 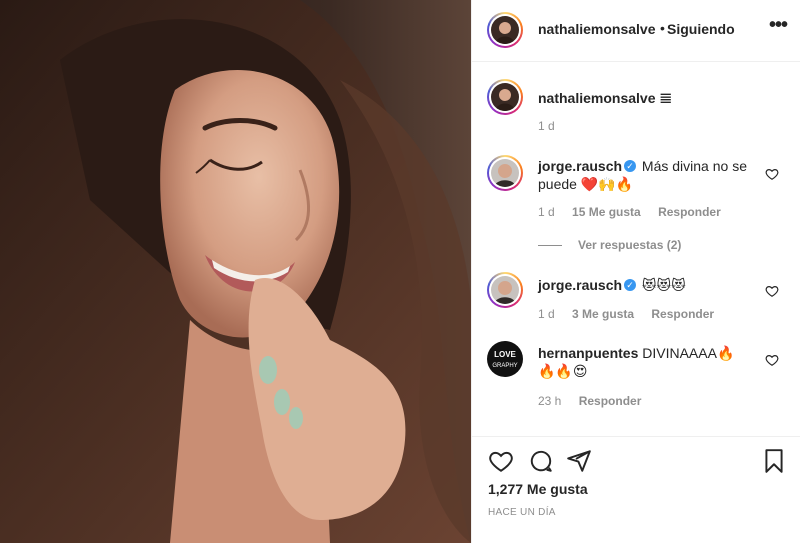 What do you see at coordinates (549, 401) in the screenshot?
I see `comment-age: 23 h` at bounding box center [549, 401].